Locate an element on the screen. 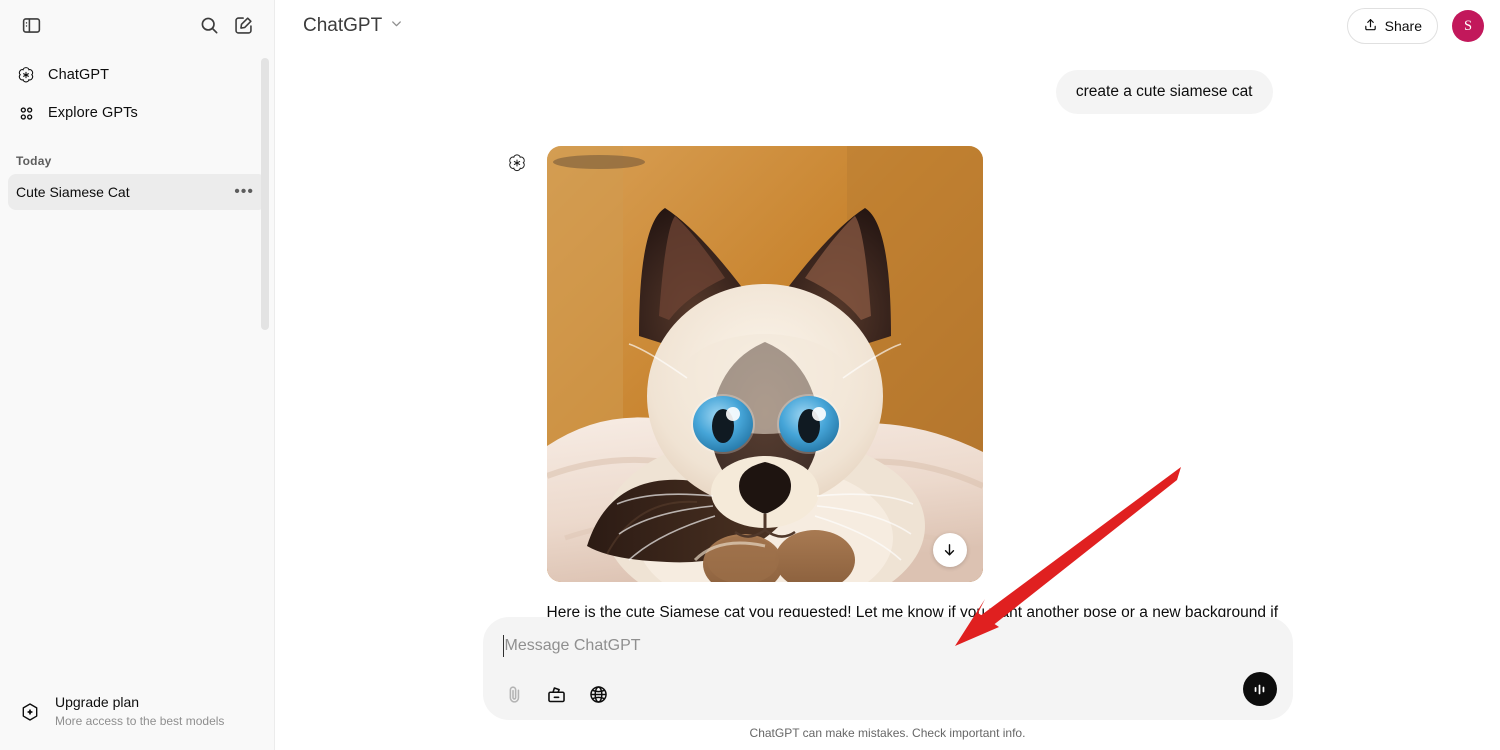 This screenshot has width=1500, height=750. message-input: Message ChatGPT is located at coordinates (888, 646).